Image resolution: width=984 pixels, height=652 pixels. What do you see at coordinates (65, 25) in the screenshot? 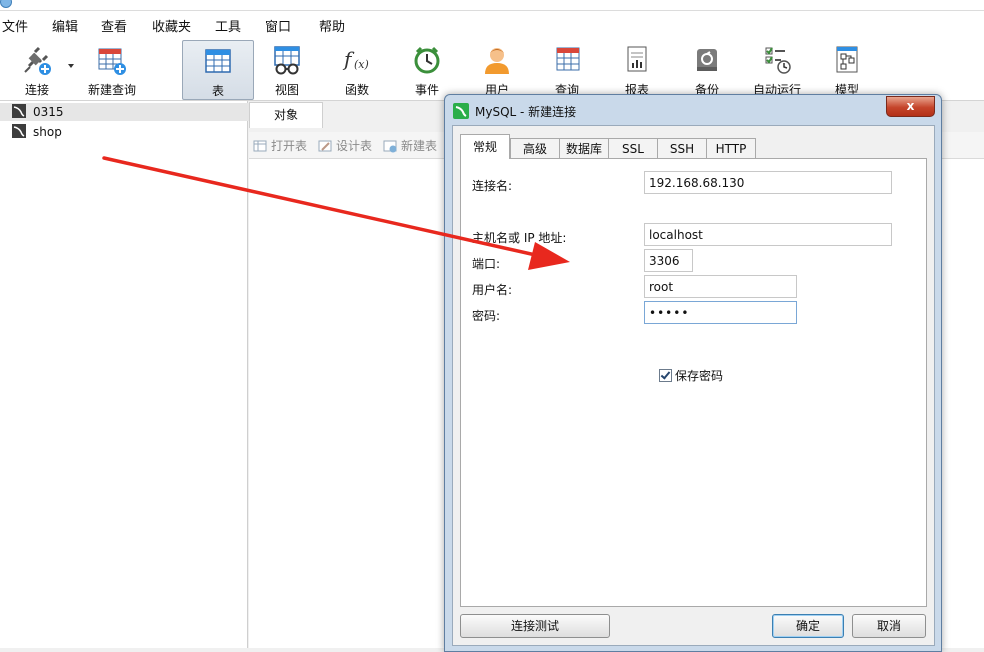
I see `menu-edit: 编辑` at bounding box center [65, 25].